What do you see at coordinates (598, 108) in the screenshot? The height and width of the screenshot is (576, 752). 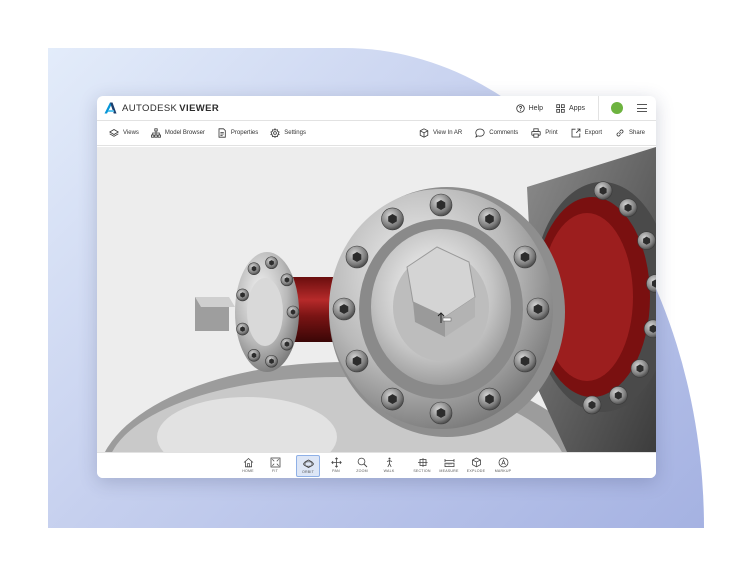 I see `titlebar-divider` at bounding box center [598, 108].